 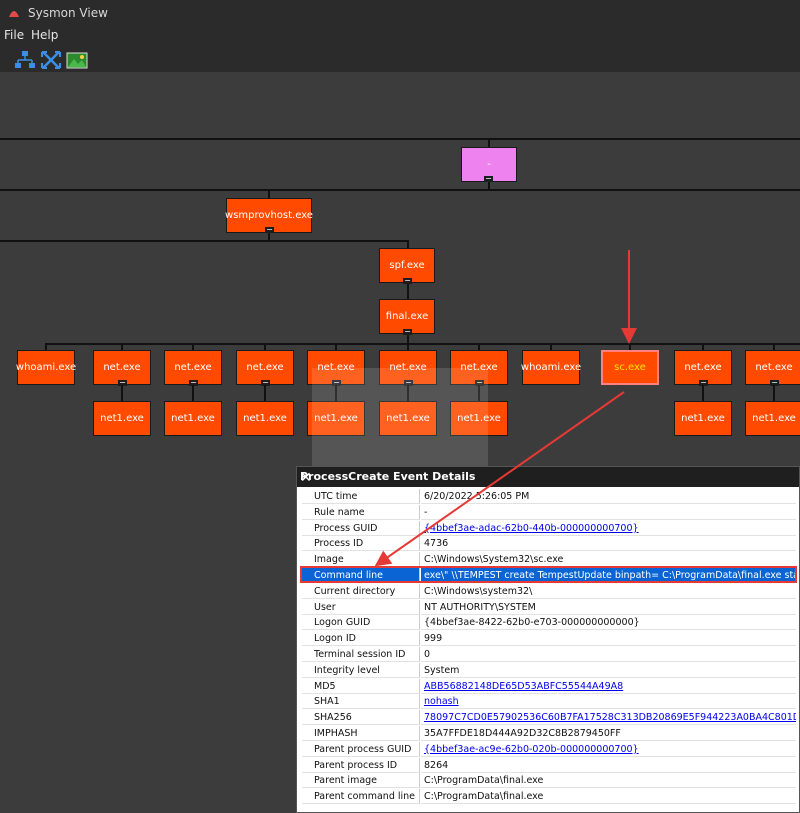 I want to click on hierarchy-icon, so click(x=25, y=60).